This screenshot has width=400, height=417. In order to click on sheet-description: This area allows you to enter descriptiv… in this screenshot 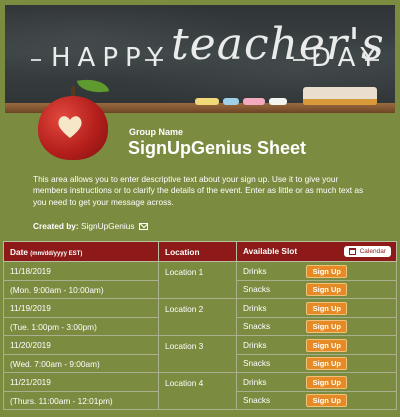, I will do `click(198, 190)`.